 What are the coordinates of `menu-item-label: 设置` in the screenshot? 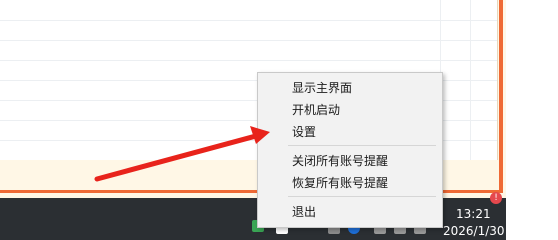 It's located at (304, 132).